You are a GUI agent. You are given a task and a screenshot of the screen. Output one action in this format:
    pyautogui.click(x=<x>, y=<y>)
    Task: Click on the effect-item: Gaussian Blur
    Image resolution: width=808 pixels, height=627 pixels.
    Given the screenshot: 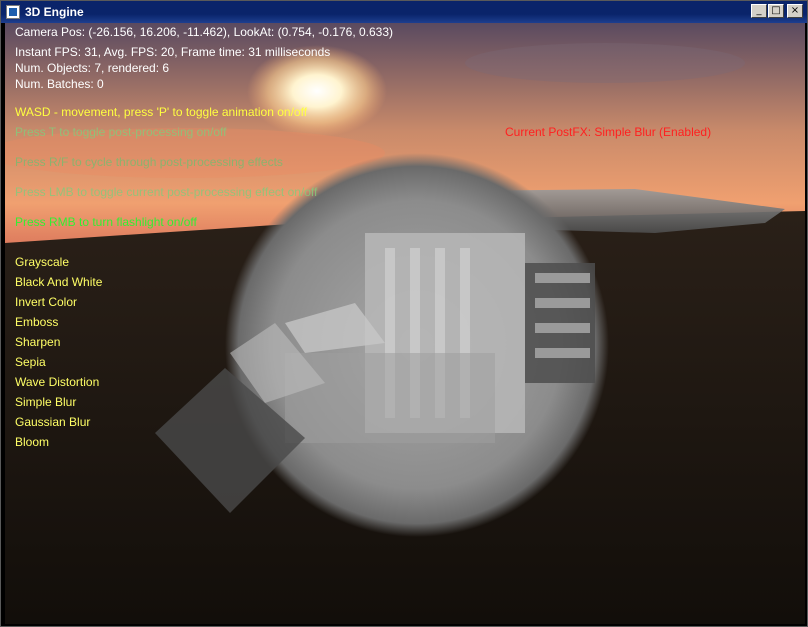 What is the action you would take?
    pyautogui.click(x=53, y=422)
    